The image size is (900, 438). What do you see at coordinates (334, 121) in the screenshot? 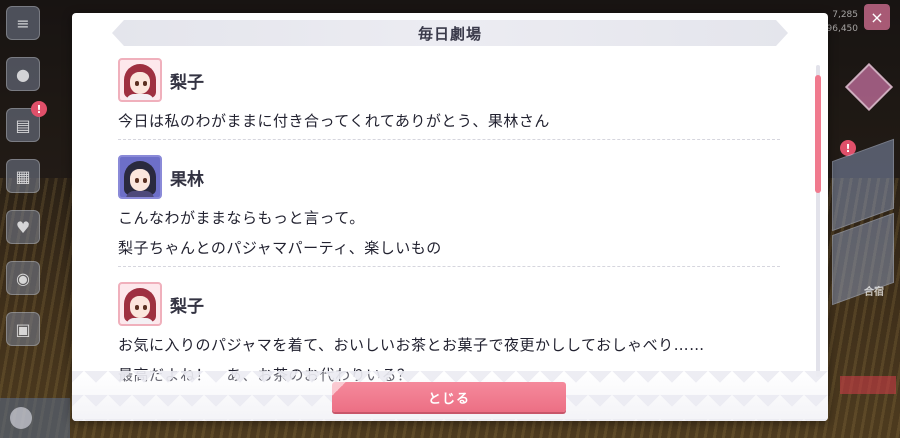
I see `message-line: 今日は私のわがままに付き合ってくれてありがとう、果林さん` at bounding box center [334, 121].